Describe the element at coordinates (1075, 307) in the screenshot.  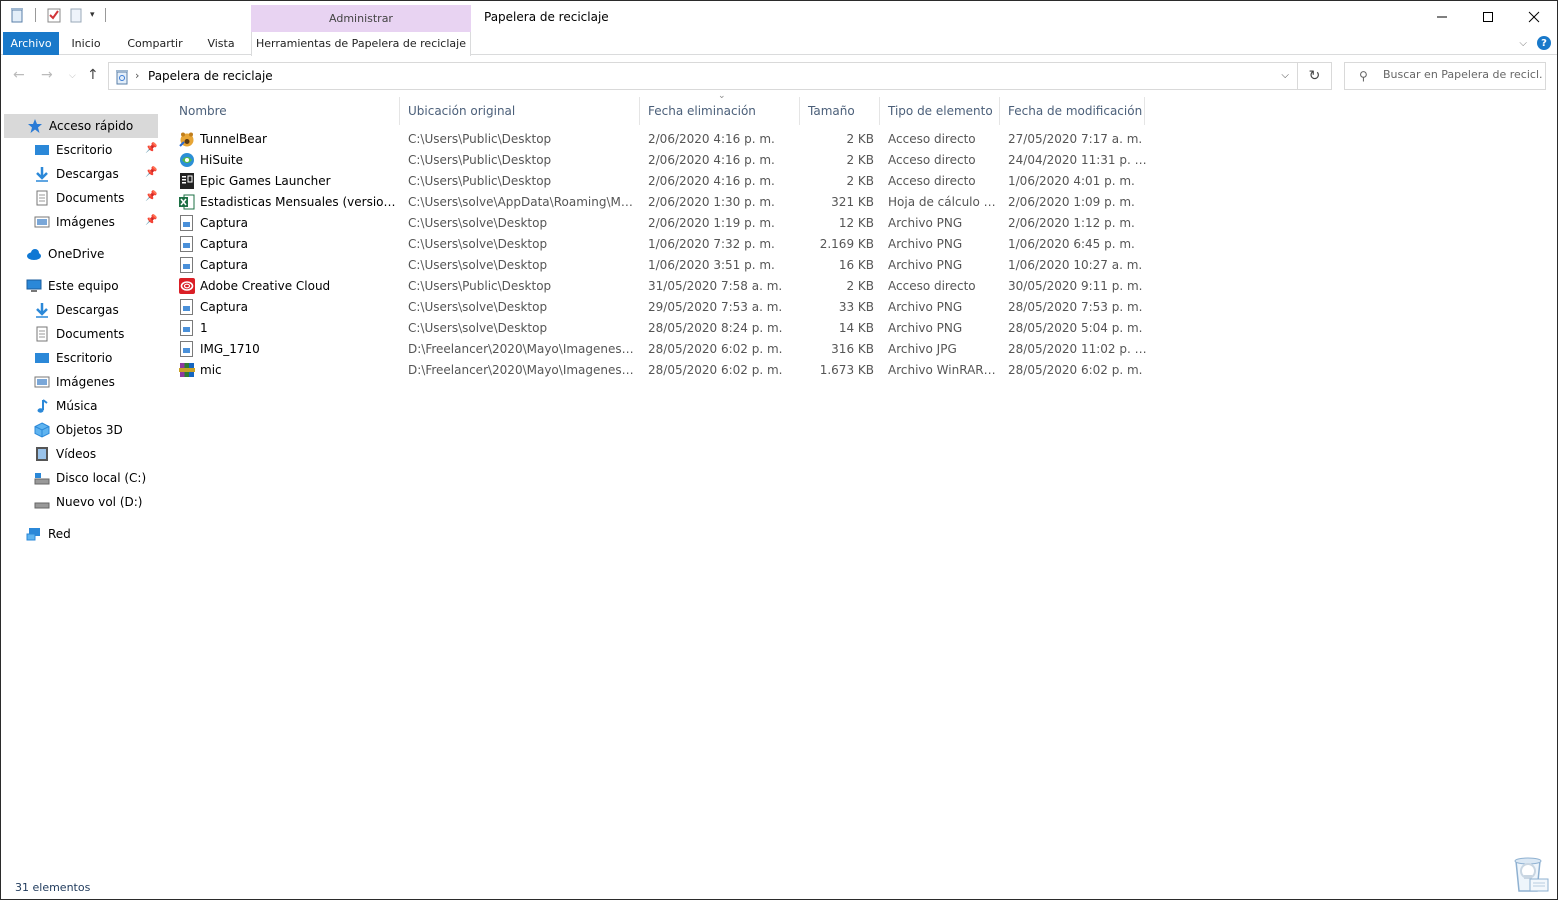
I see `file-modified-date: 28/05/2020 7:53 p. m.` at that location.